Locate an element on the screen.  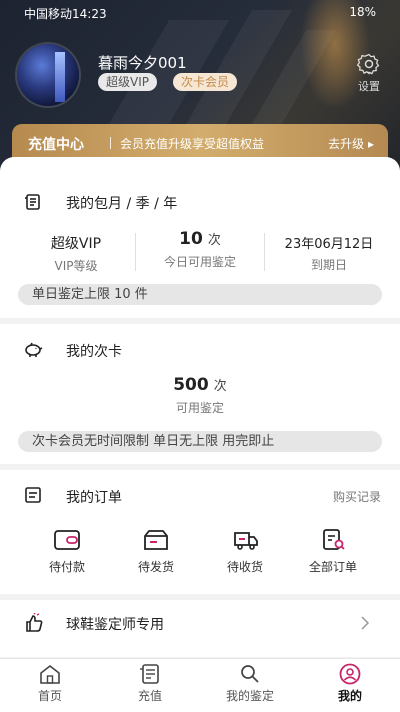
gear-icon is located at coordinates (368, 64).